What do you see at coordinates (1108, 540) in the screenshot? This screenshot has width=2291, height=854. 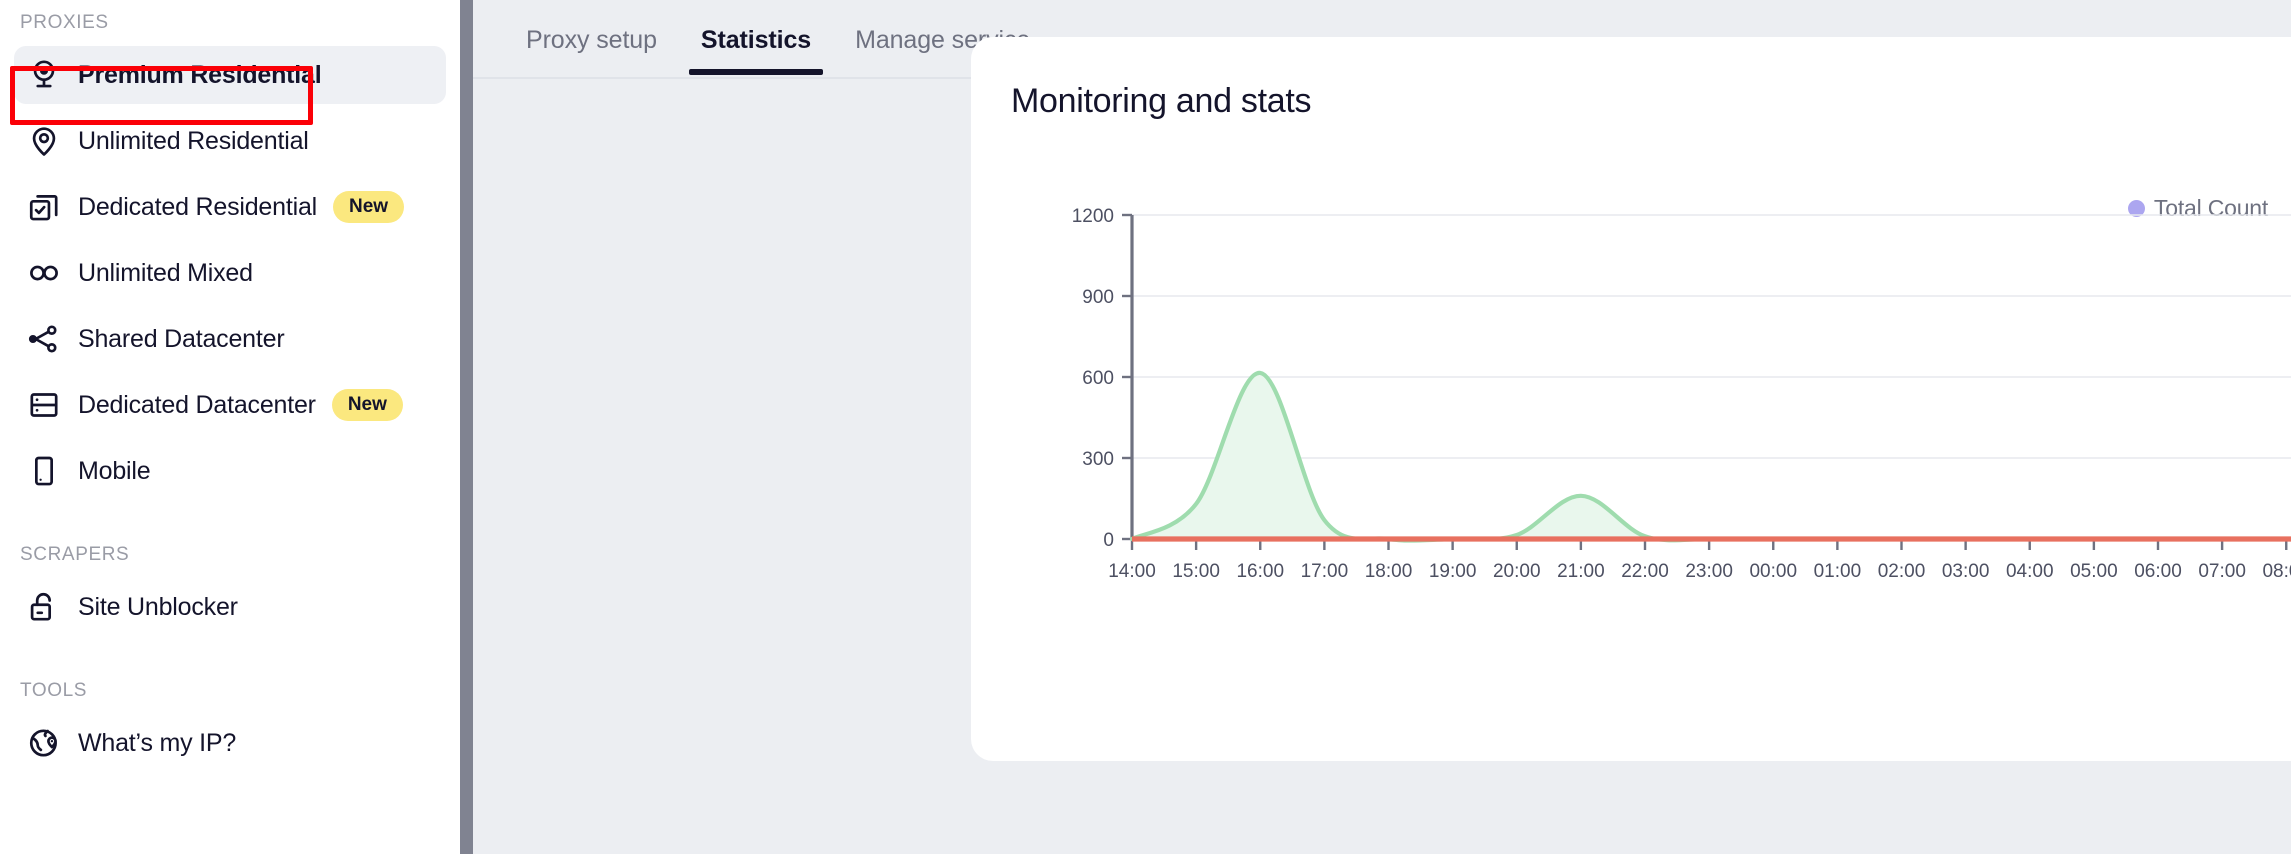 I see `y-axis-tick-label: 0` at bounding box center [1108, 540].